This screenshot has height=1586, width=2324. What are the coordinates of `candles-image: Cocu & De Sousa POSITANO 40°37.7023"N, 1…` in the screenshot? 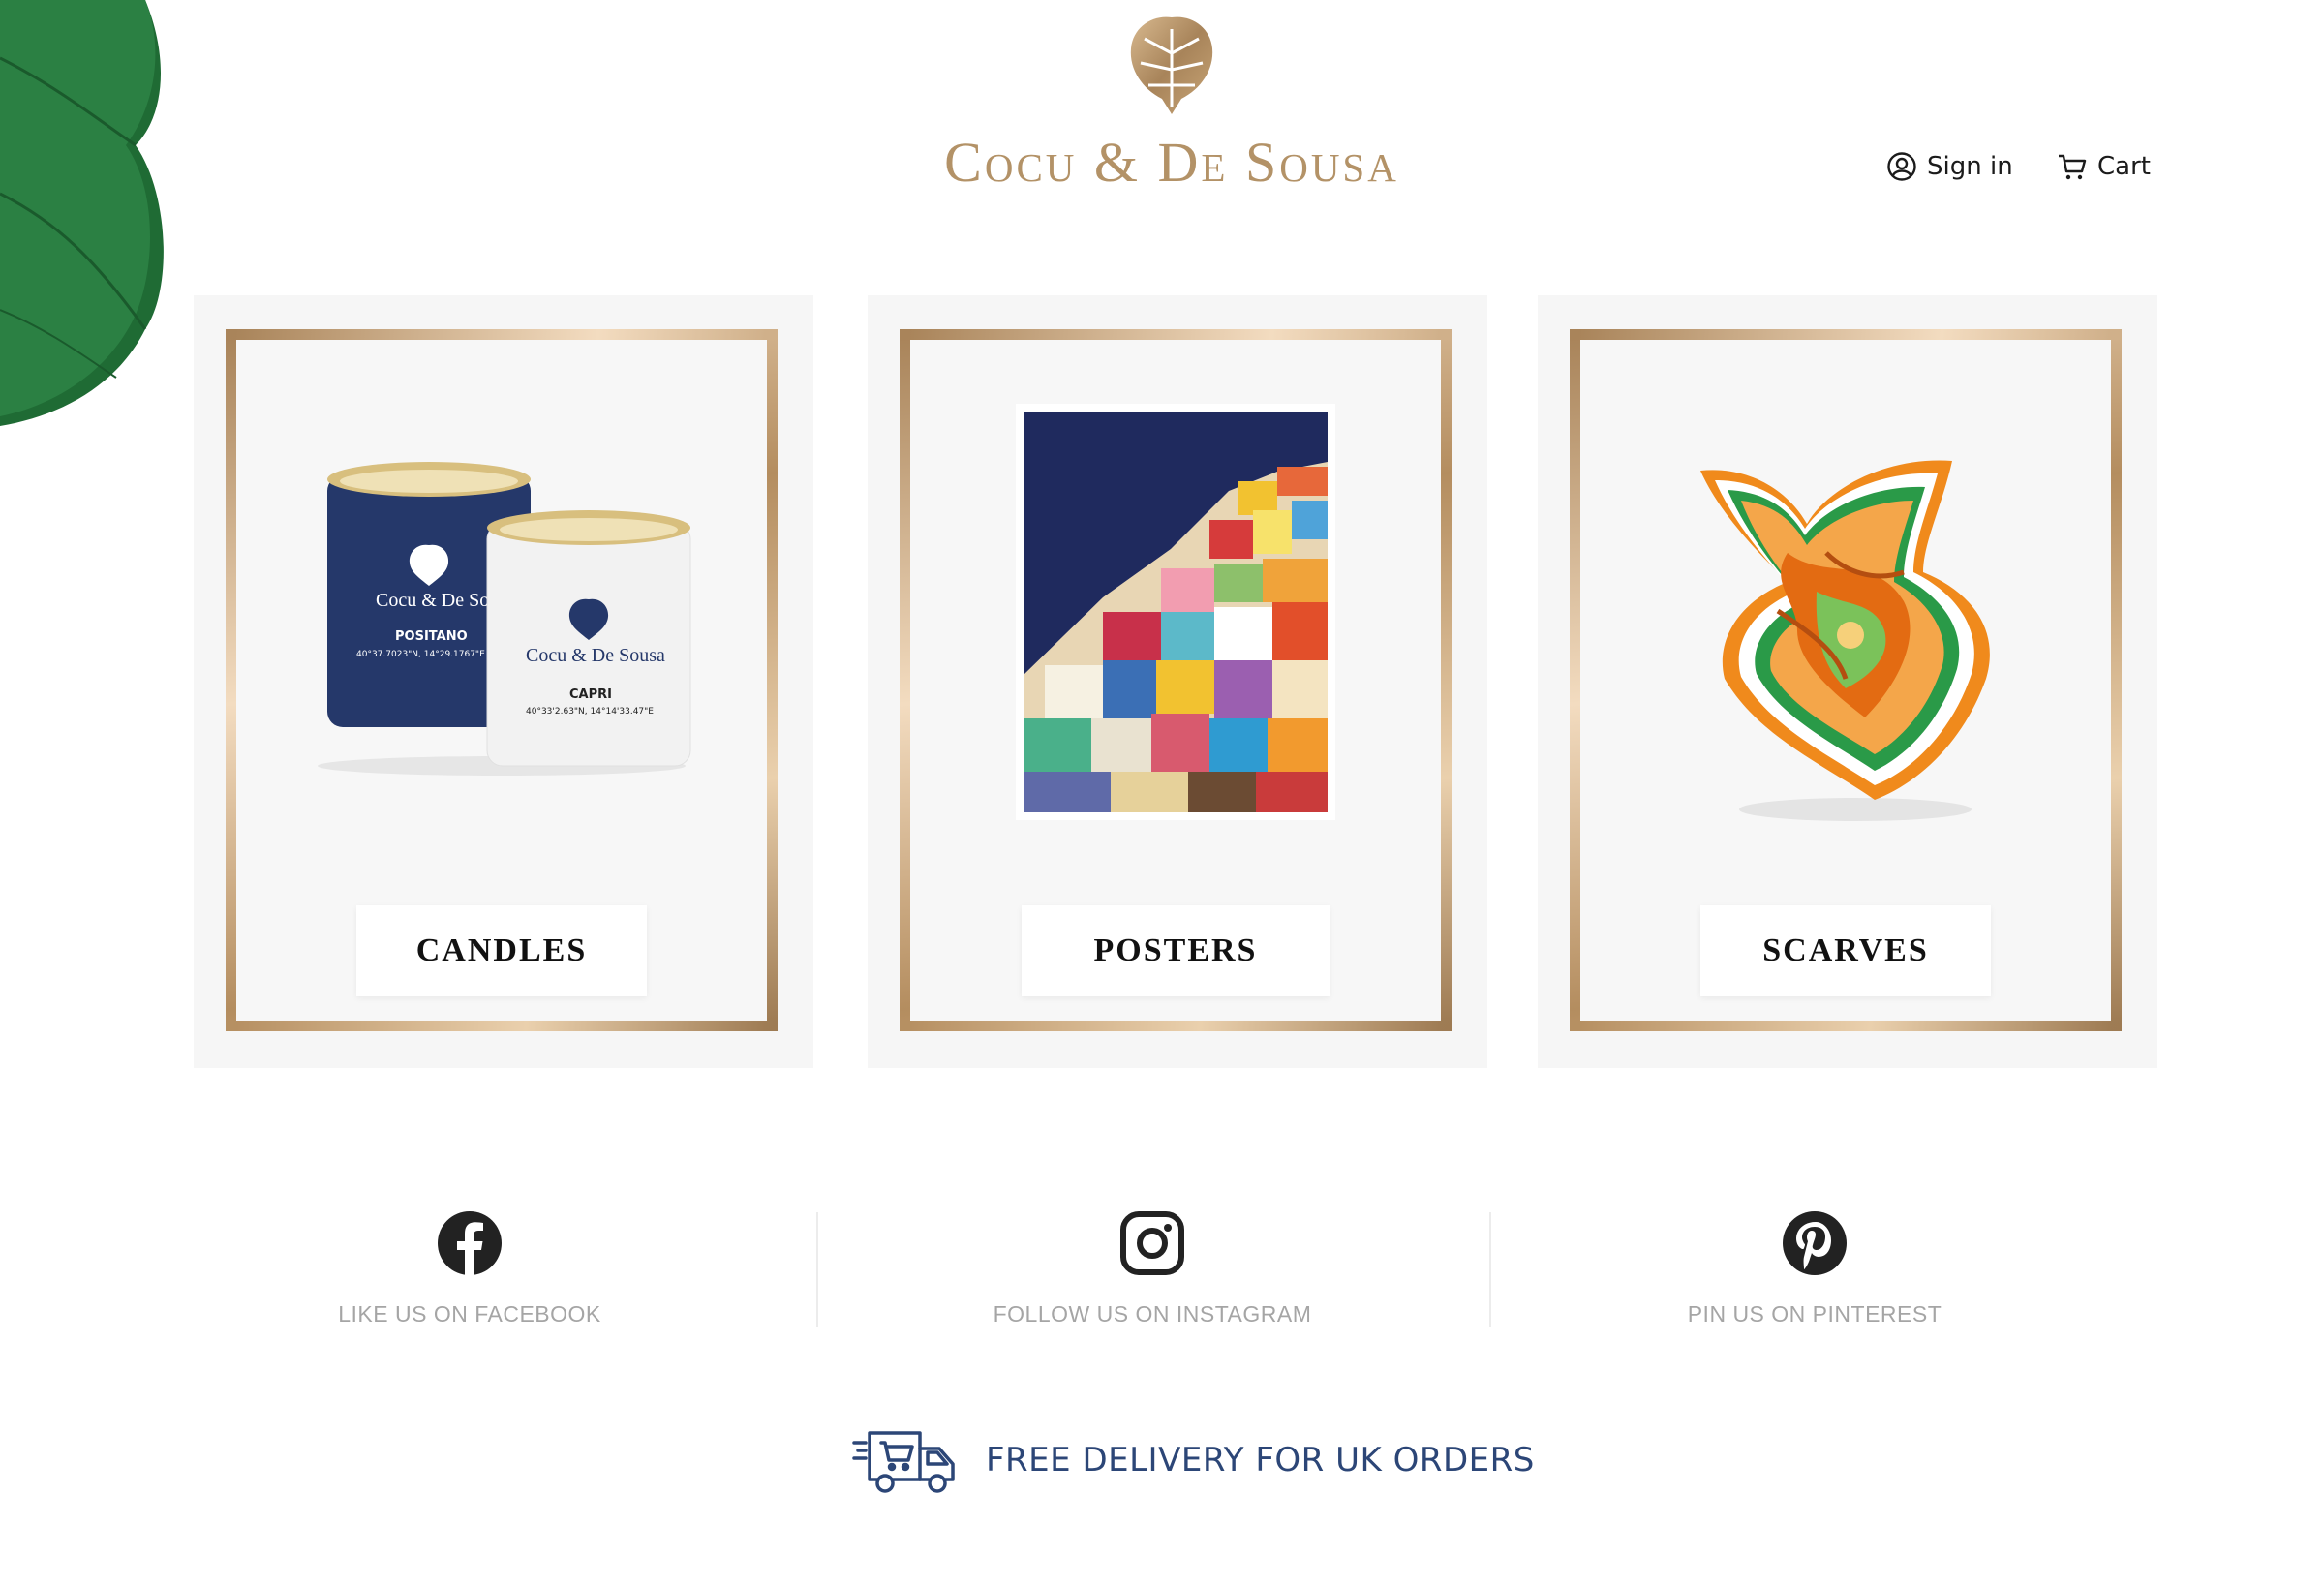 It's located at (505, 619).